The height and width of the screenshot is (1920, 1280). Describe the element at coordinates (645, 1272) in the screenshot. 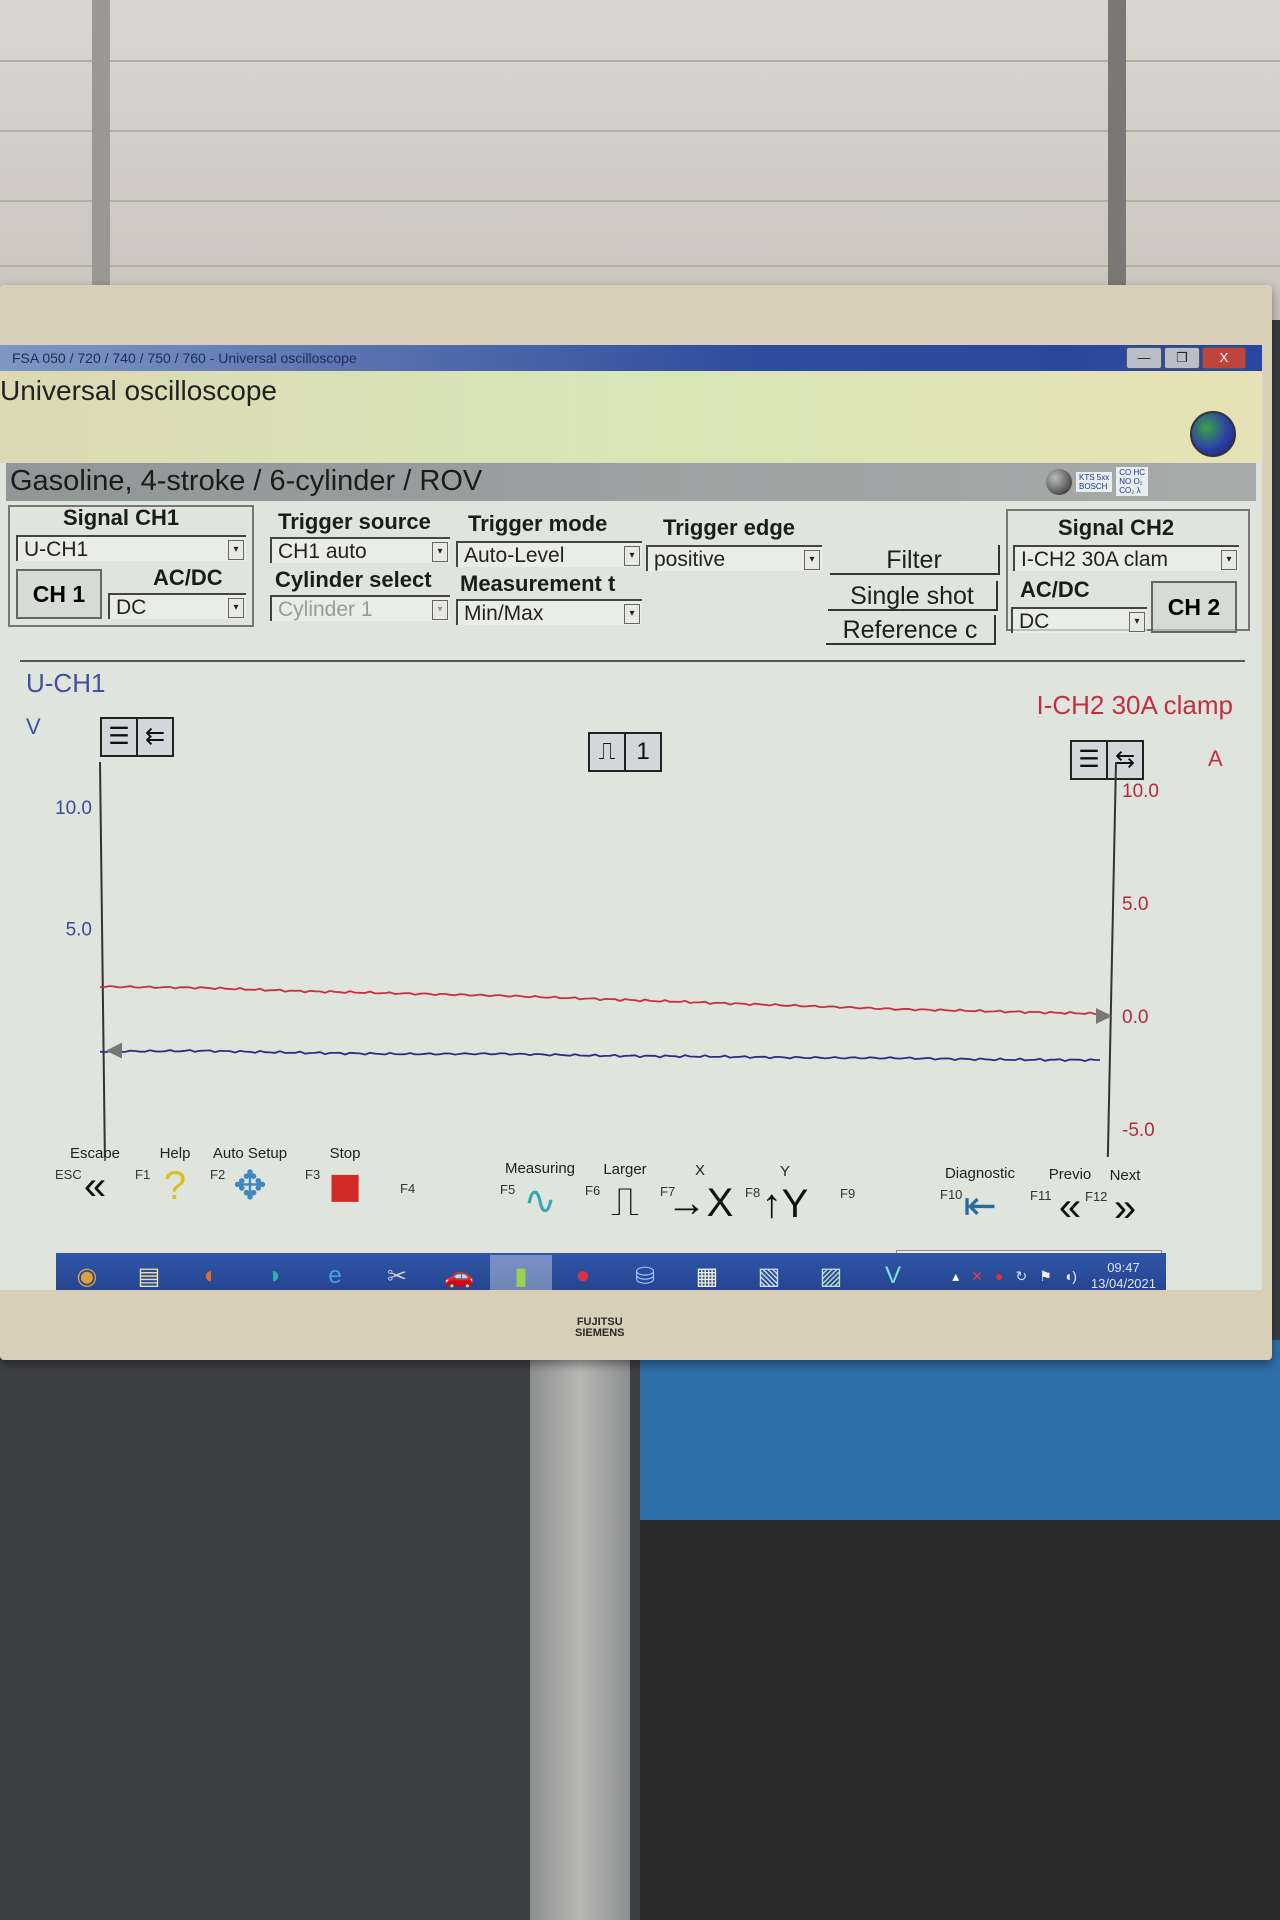

I see `taskbar-network-app-icon: ⛁` at that location.